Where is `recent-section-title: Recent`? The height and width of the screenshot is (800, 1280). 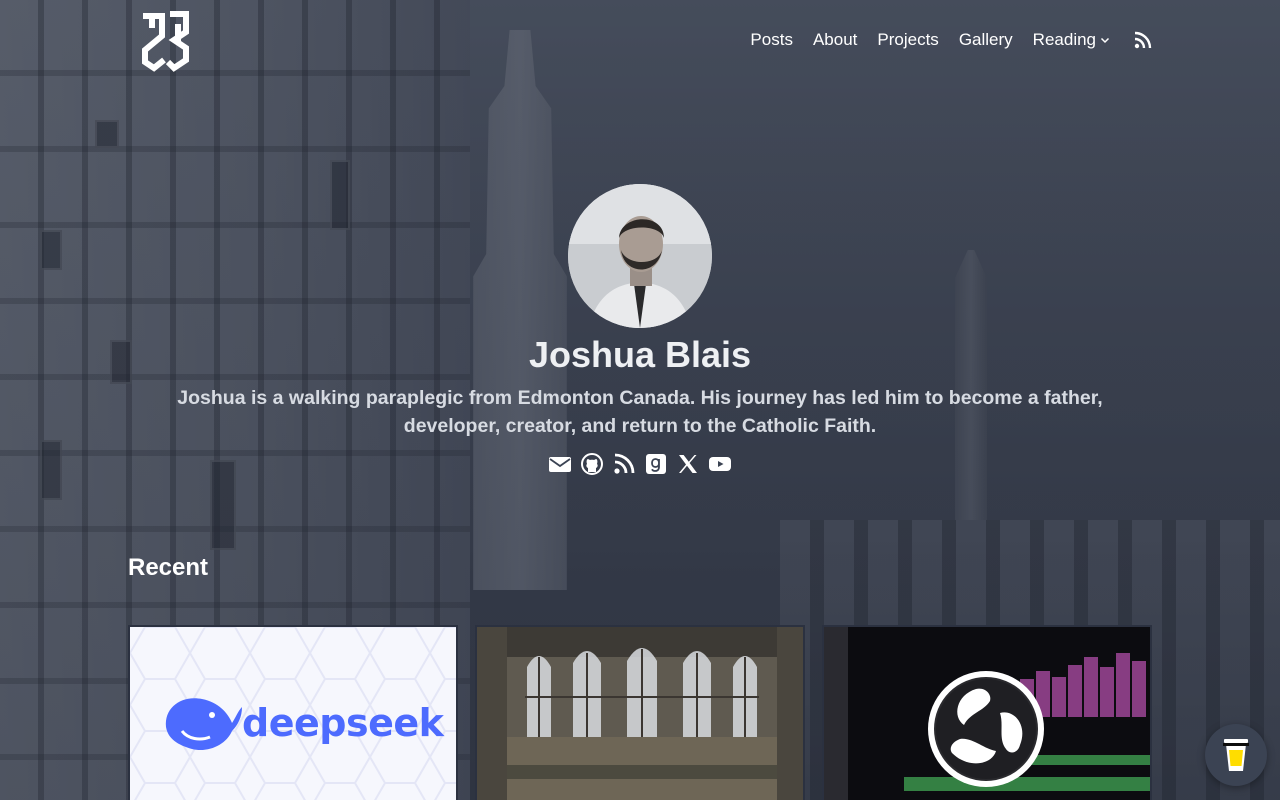 recent-section-title: Recent is located at coordinates (168, 567).